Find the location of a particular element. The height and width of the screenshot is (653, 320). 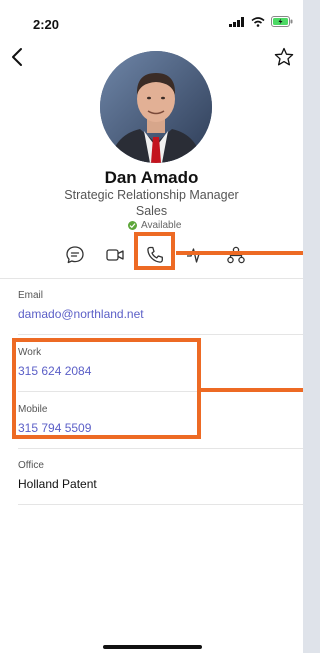

header-divider is located at coordinates (151, 278).